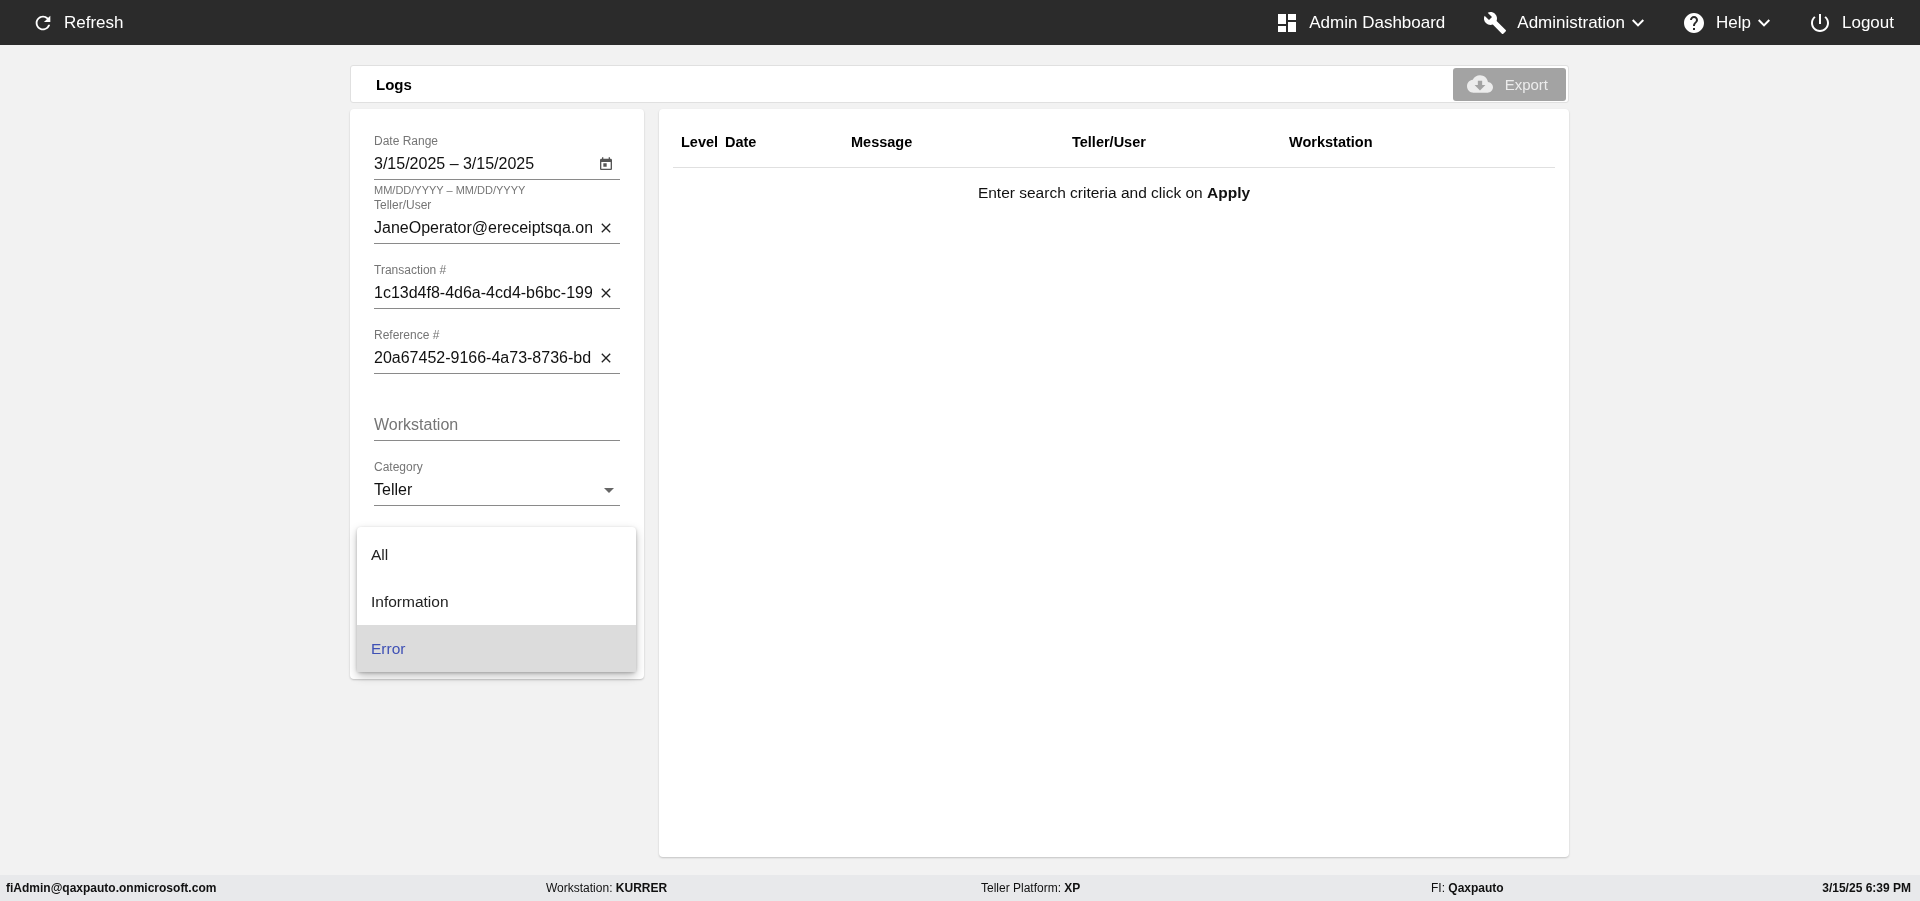 The height and width of the screenshot is (901, 1920). What do you see at coordinates (1866, 888) in the screenshot?
I see `date-time: 3/15/25 6:39 PM` at bounding box center [1866, 888].